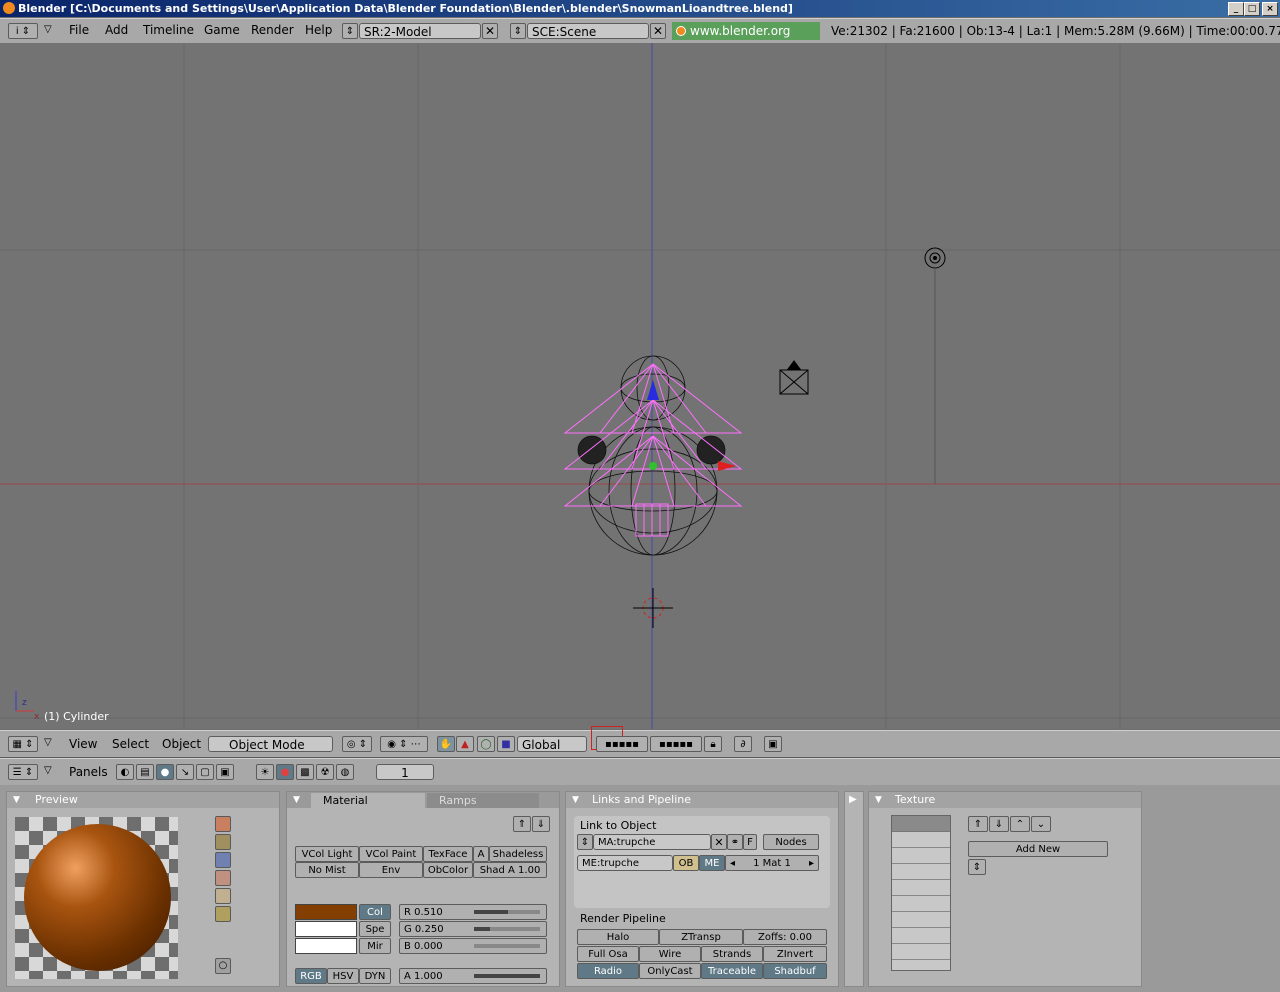 Image resolution: width=1280 pixels, height=992 pixels. Describe the element at coordinates (223, 860) in the screenshot. I see `preview-cube-icon` at that location.